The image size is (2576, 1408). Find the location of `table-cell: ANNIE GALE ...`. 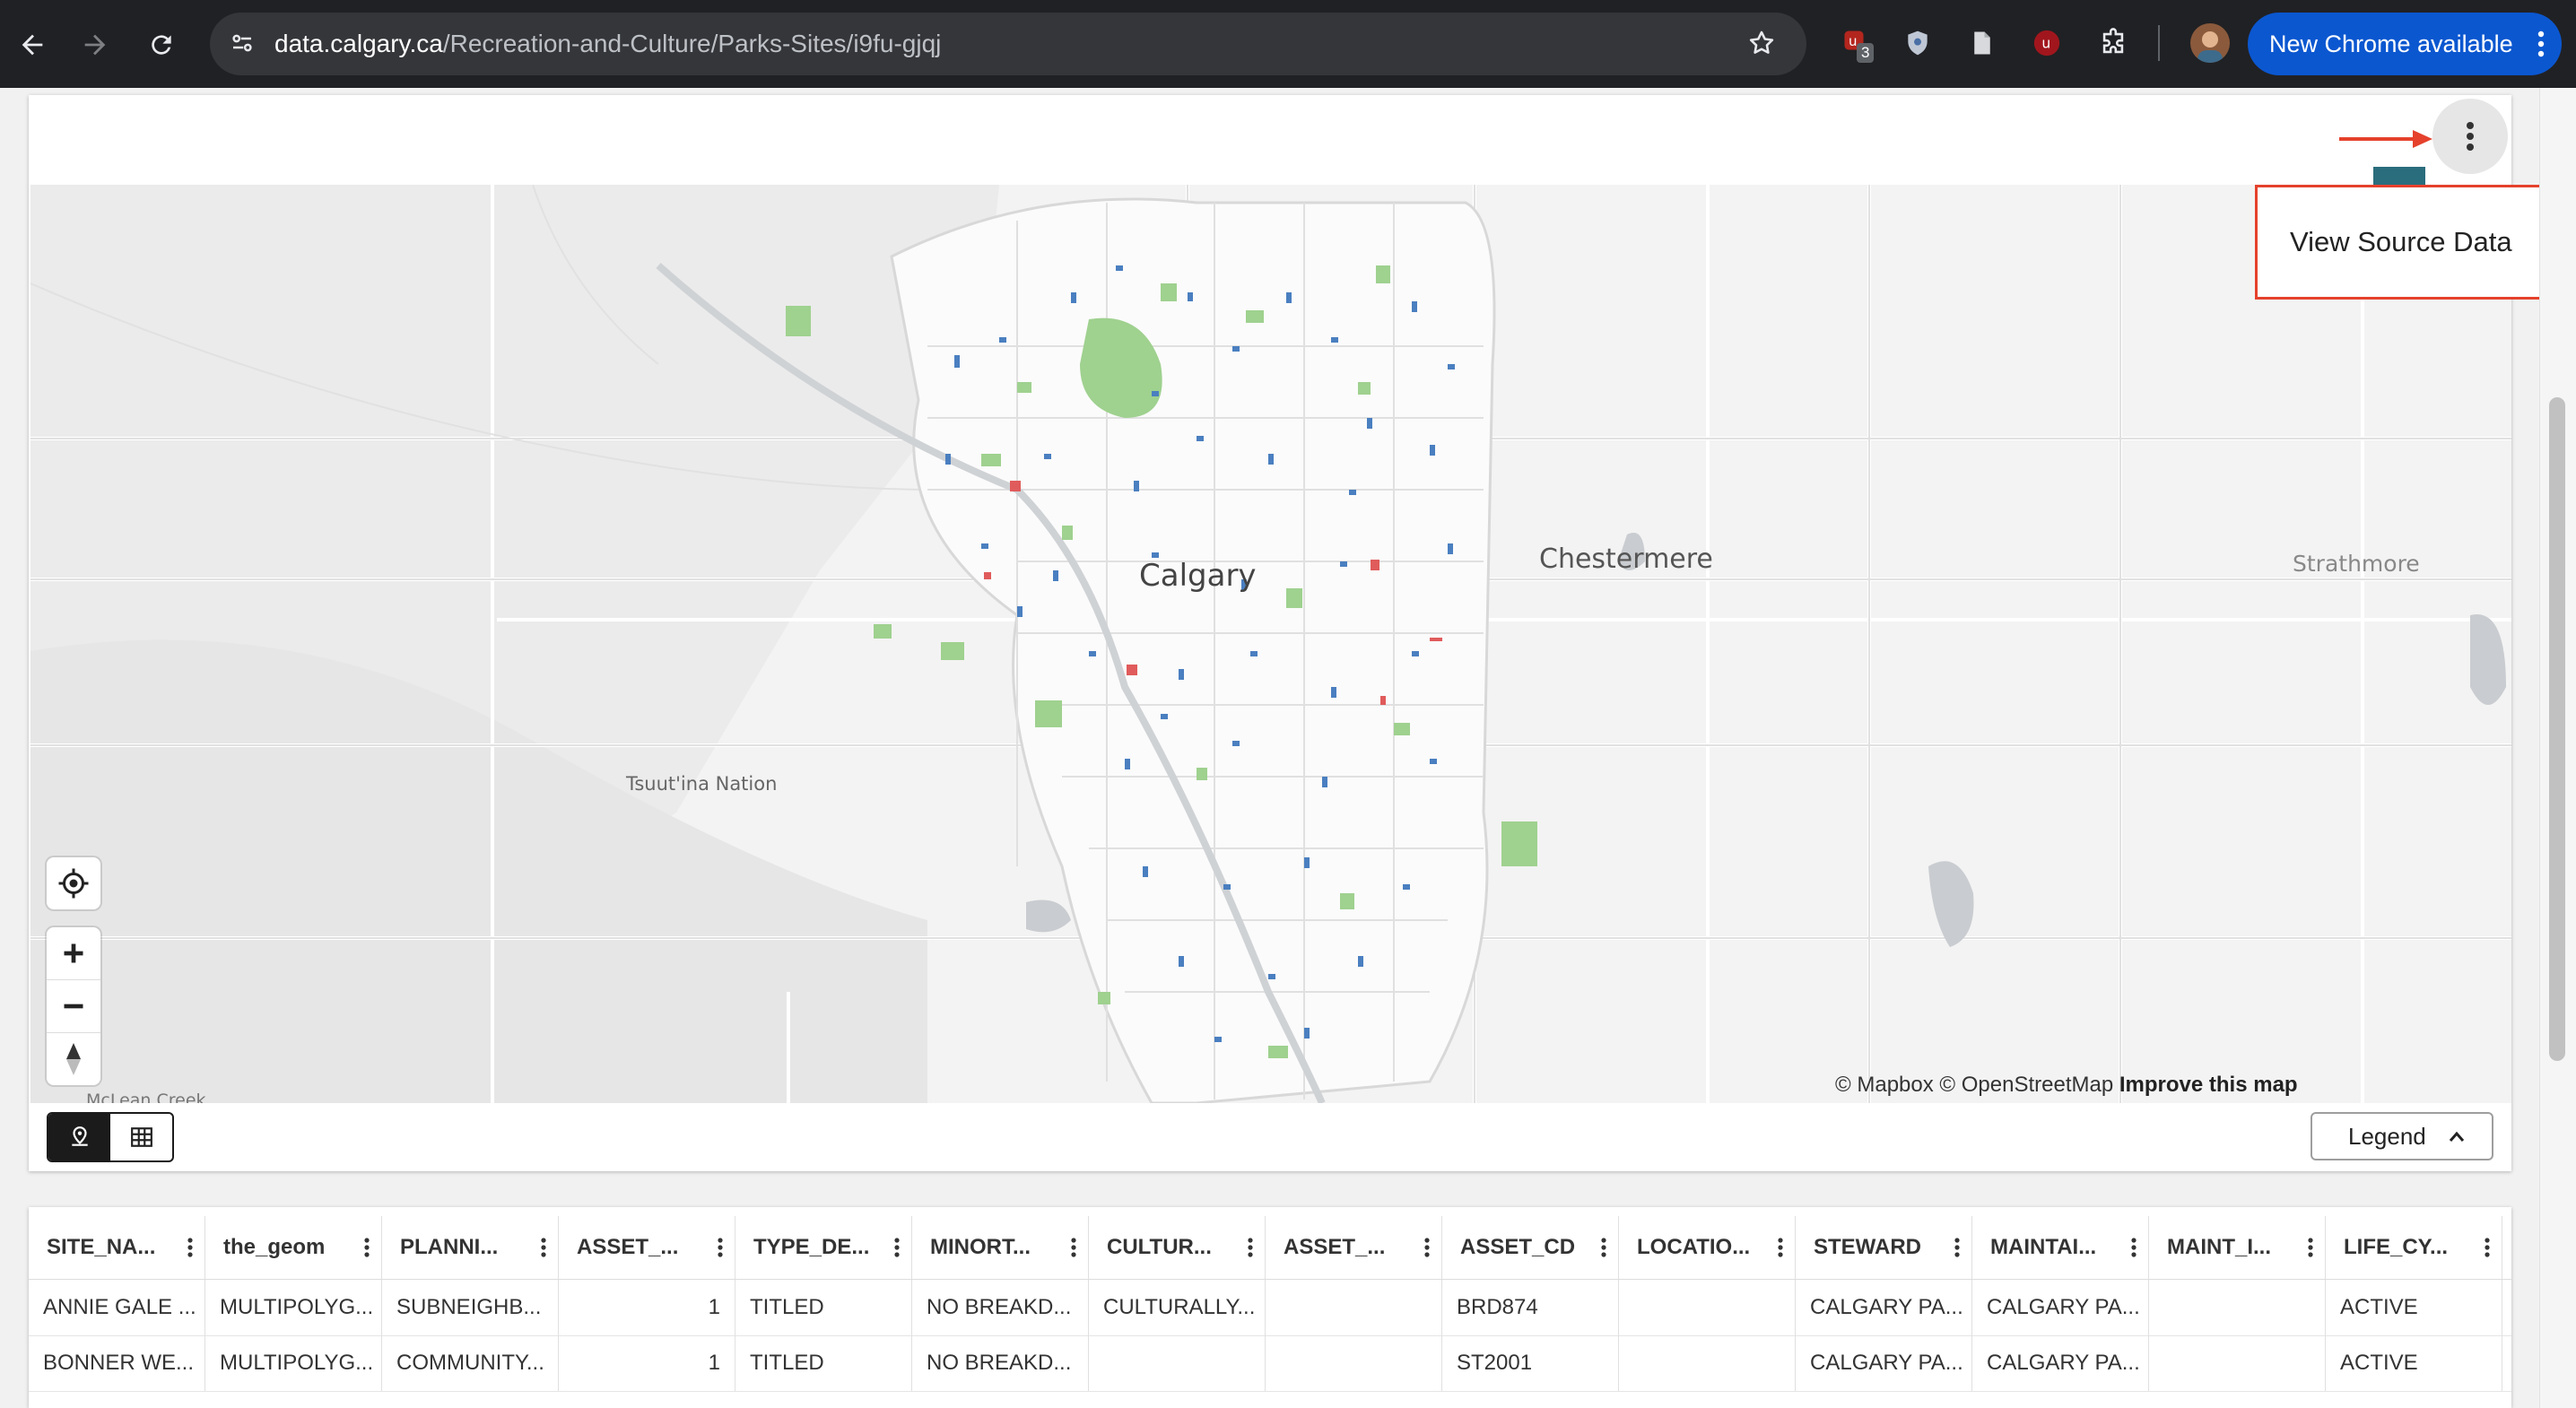

table-cell: ANNIE GALE ... is located at coordinates (117, 1307).